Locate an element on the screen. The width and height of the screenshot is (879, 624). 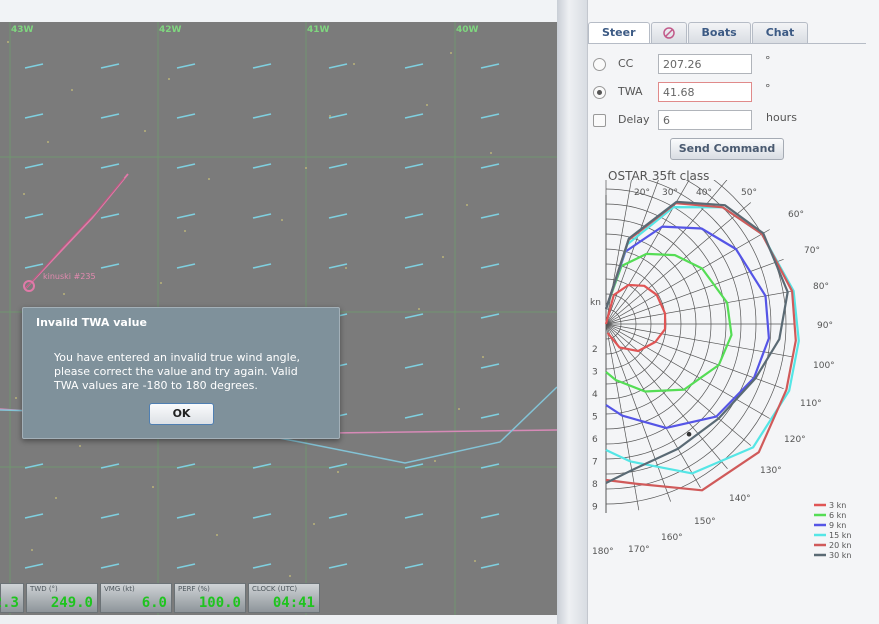
hud-speed-value: 2.3 is located at coordinates (9, 603).